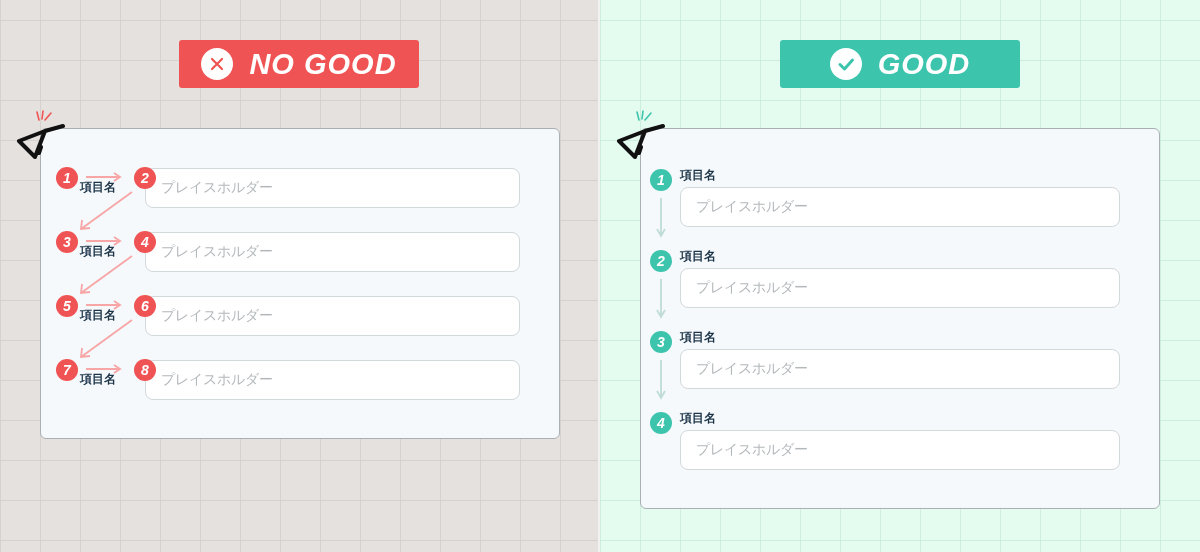 Image resolution: width=1200 pixels, height=552 pixels. What do you see at coordinates (145, 306) in the screenshot?
I see `step-number: 6` at bounding box center [145, 306].